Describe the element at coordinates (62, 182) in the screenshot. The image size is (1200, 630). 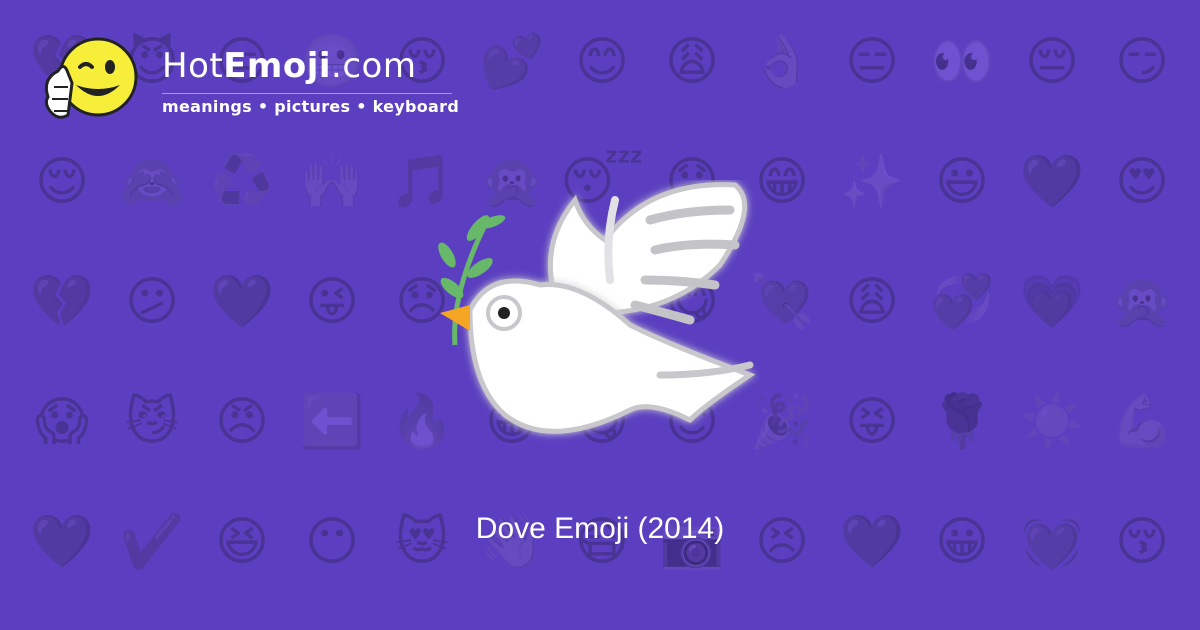
I see `background-emoji: 😌` at that location.